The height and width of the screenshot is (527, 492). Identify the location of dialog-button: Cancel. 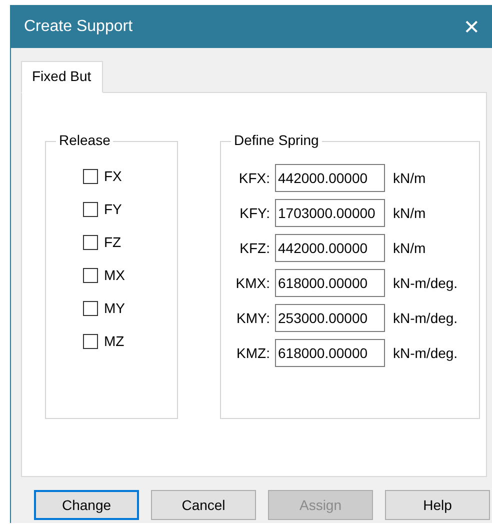
(203, 505).